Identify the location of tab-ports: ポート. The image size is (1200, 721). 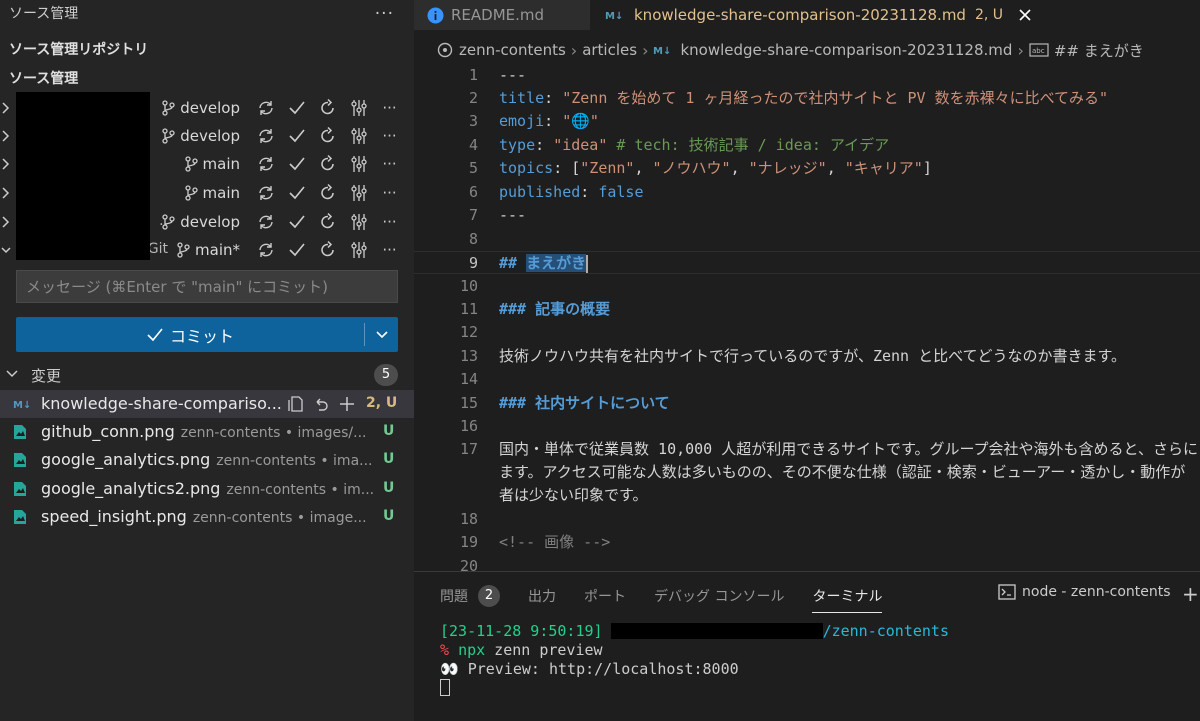
(605, 596).